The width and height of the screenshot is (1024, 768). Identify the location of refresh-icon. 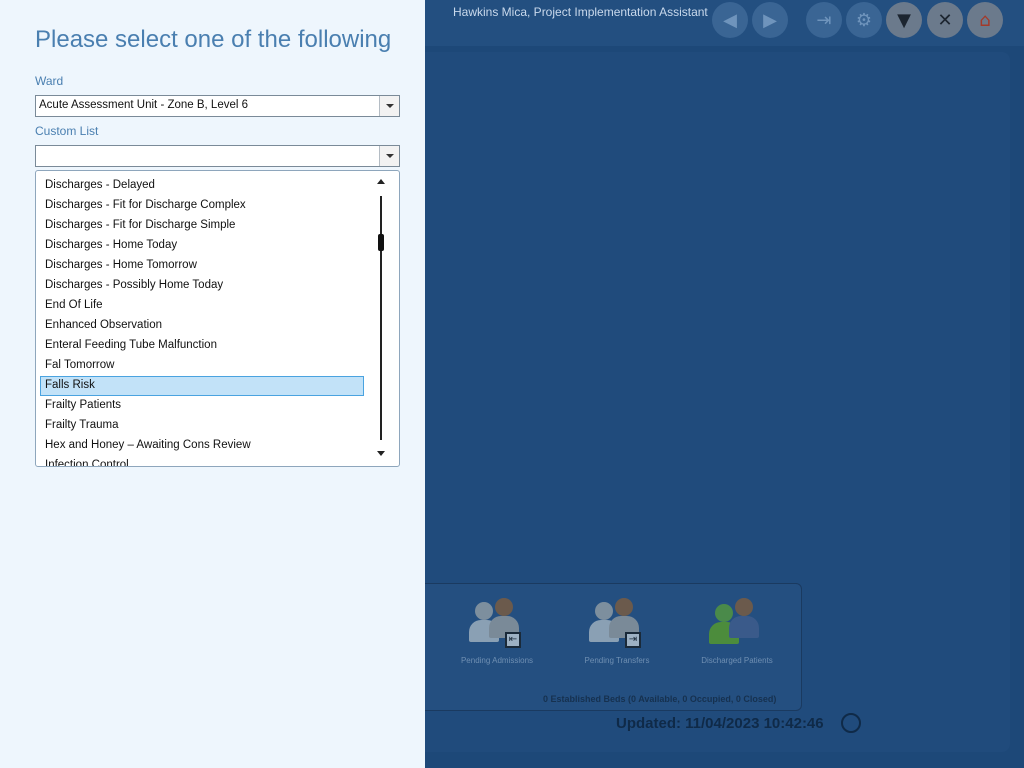
(851, 723).